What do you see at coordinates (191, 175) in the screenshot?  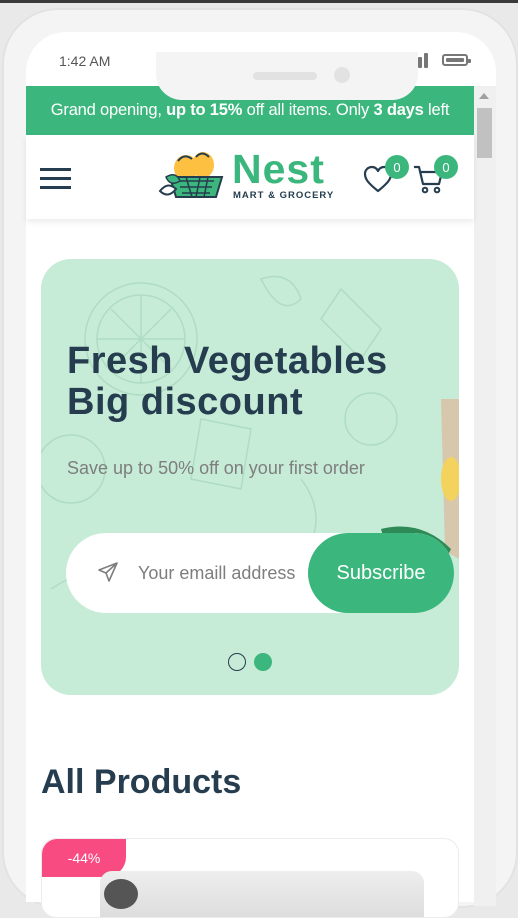 I see `basket-logo-icon` at bounding box center [191, 175].